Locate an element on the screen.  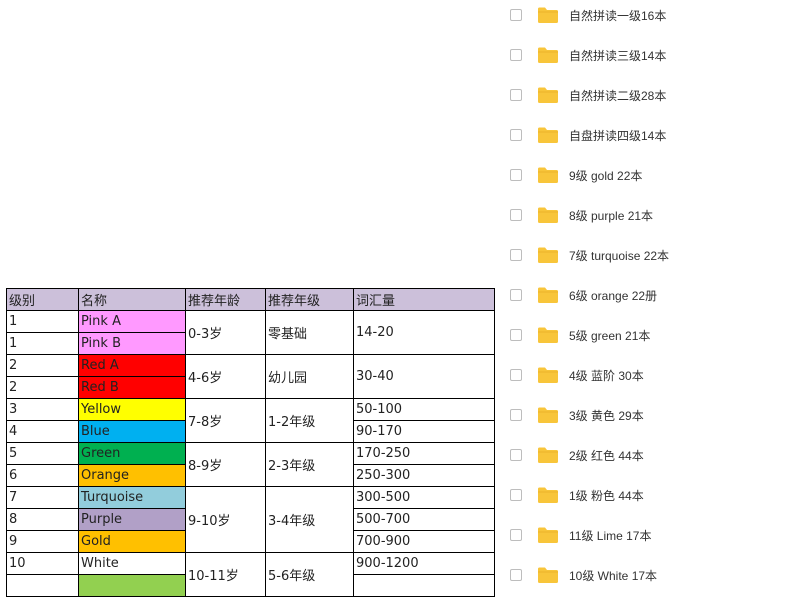
file-row: 11级 Lime 17本 is located at coordinates (656, 535).